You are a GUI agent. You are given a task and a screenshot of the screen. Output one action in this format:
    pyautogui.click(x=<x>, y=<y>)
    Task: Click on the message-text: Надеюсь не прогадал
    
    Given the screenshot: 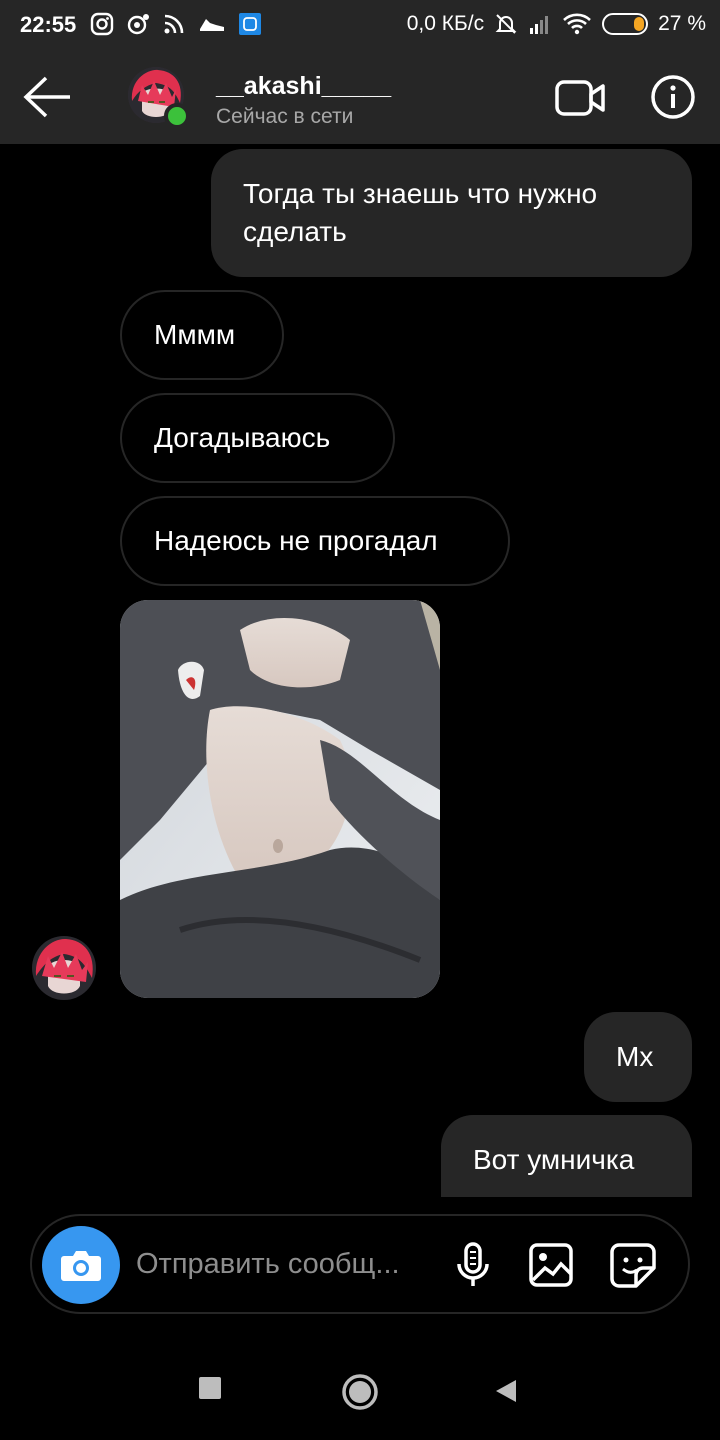 What is the action you would take?
    pyautogui.click(x=296, y=540)
    